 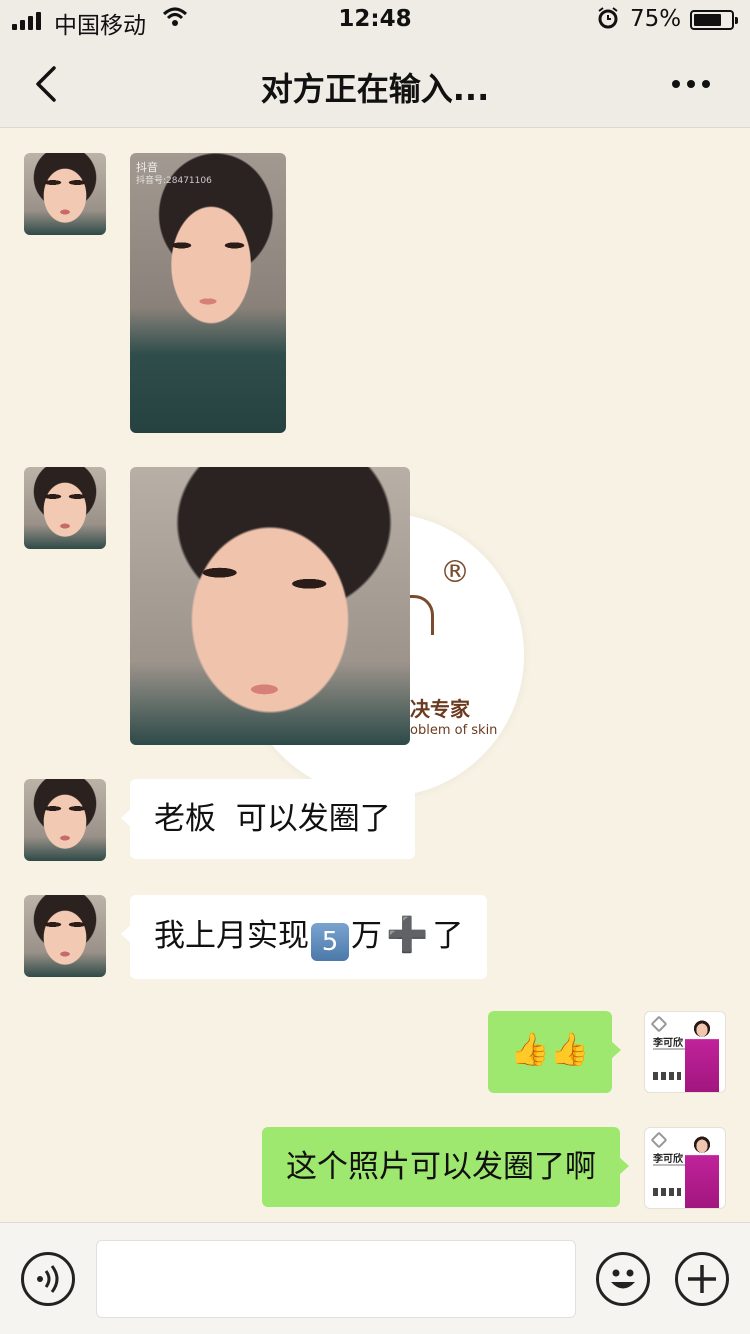 I want to click on plus-emoji-icon: ➕, so click(x=407, y=935).